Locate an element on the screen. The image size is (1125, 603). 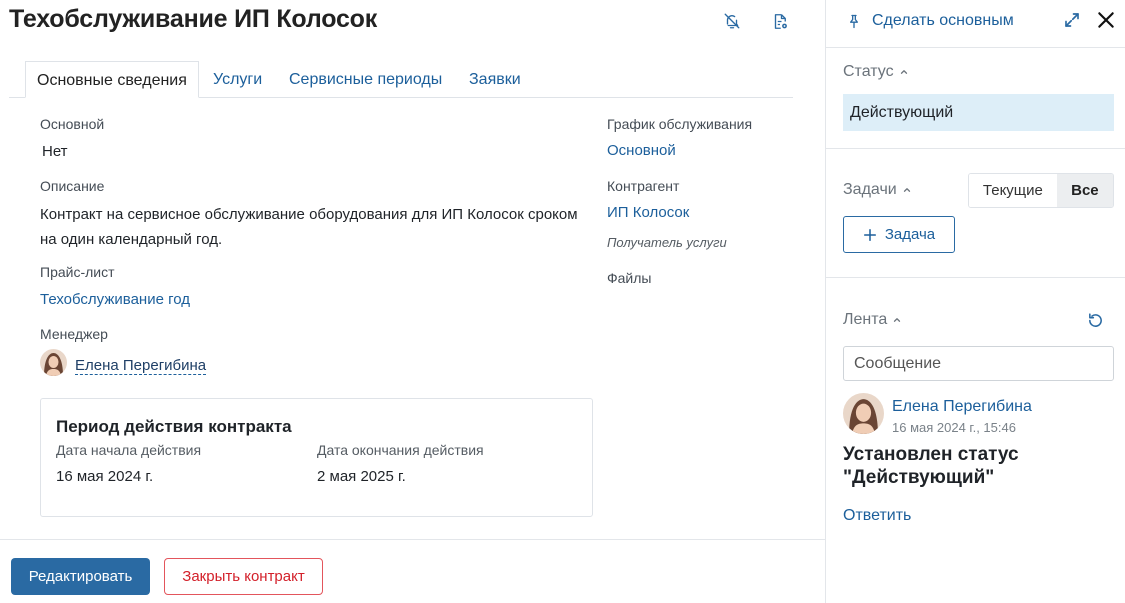
document-settings-icon is located at coordinates (780, 21).